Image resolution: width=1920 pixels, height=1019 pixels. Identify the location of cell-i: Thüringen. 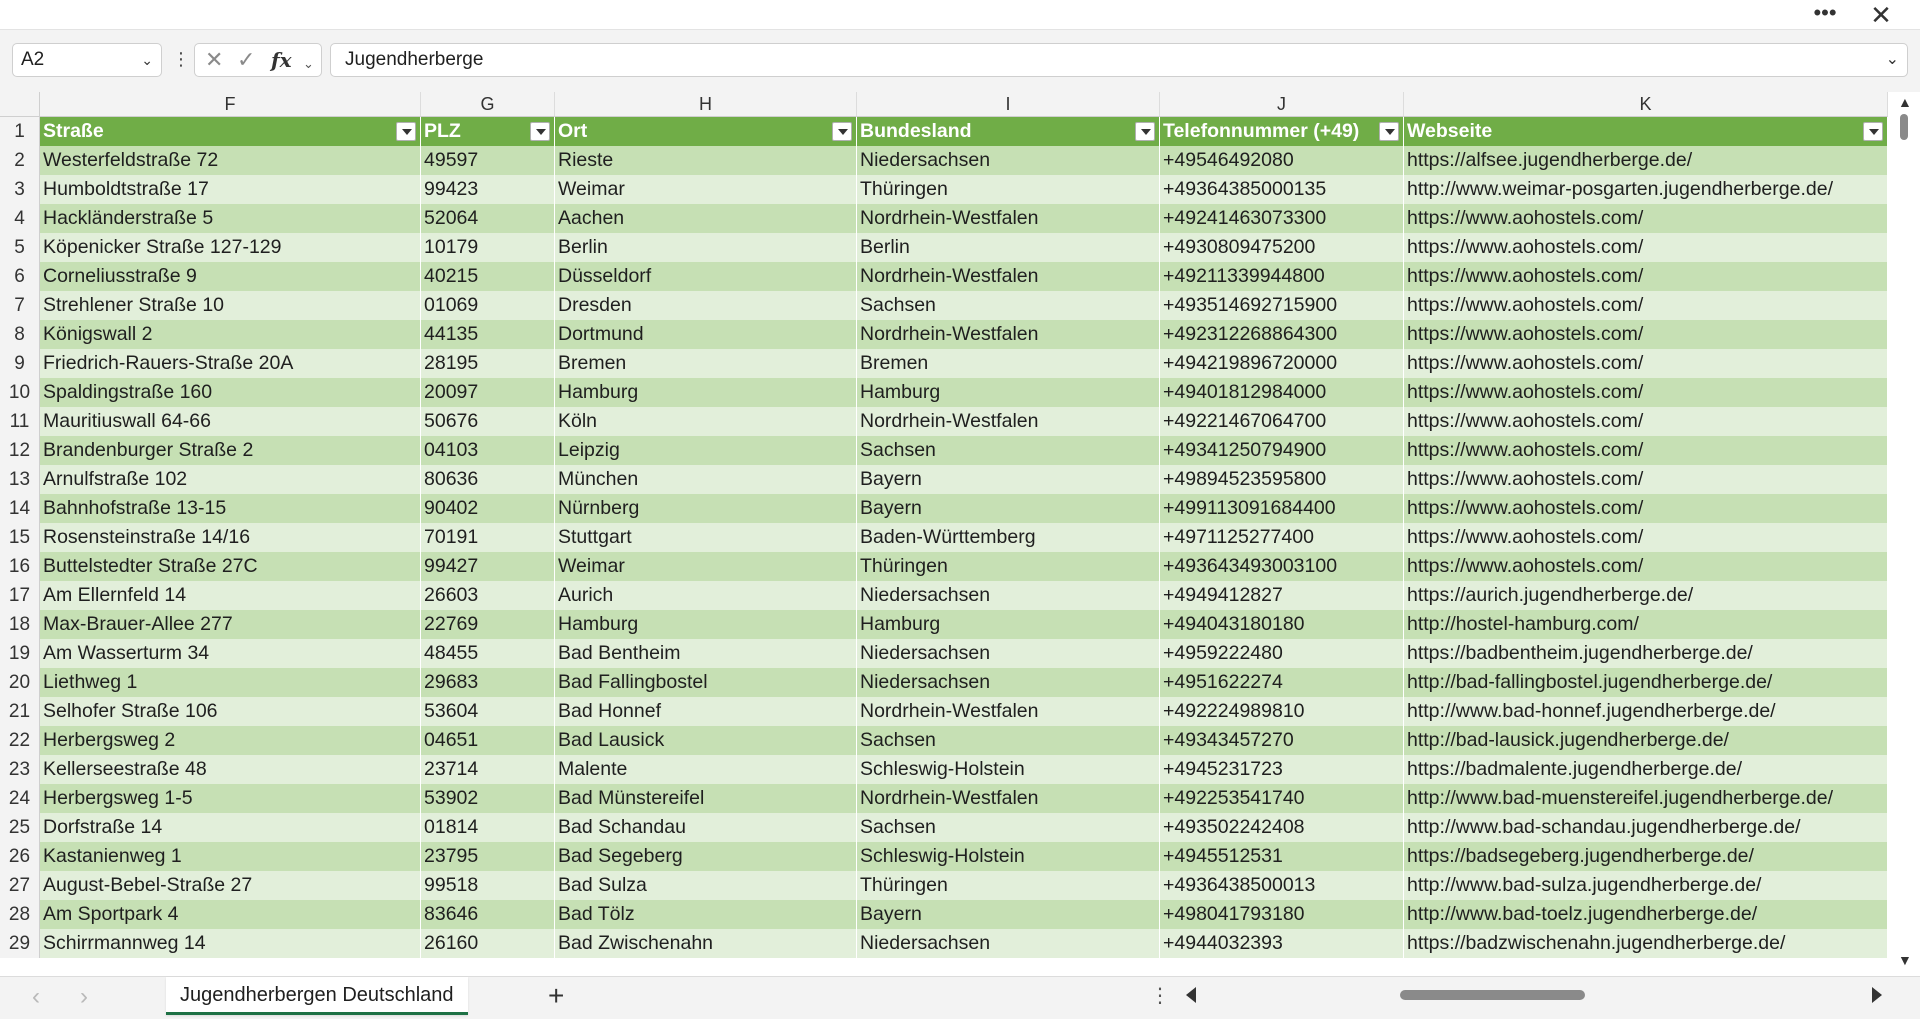
(1008, 189).